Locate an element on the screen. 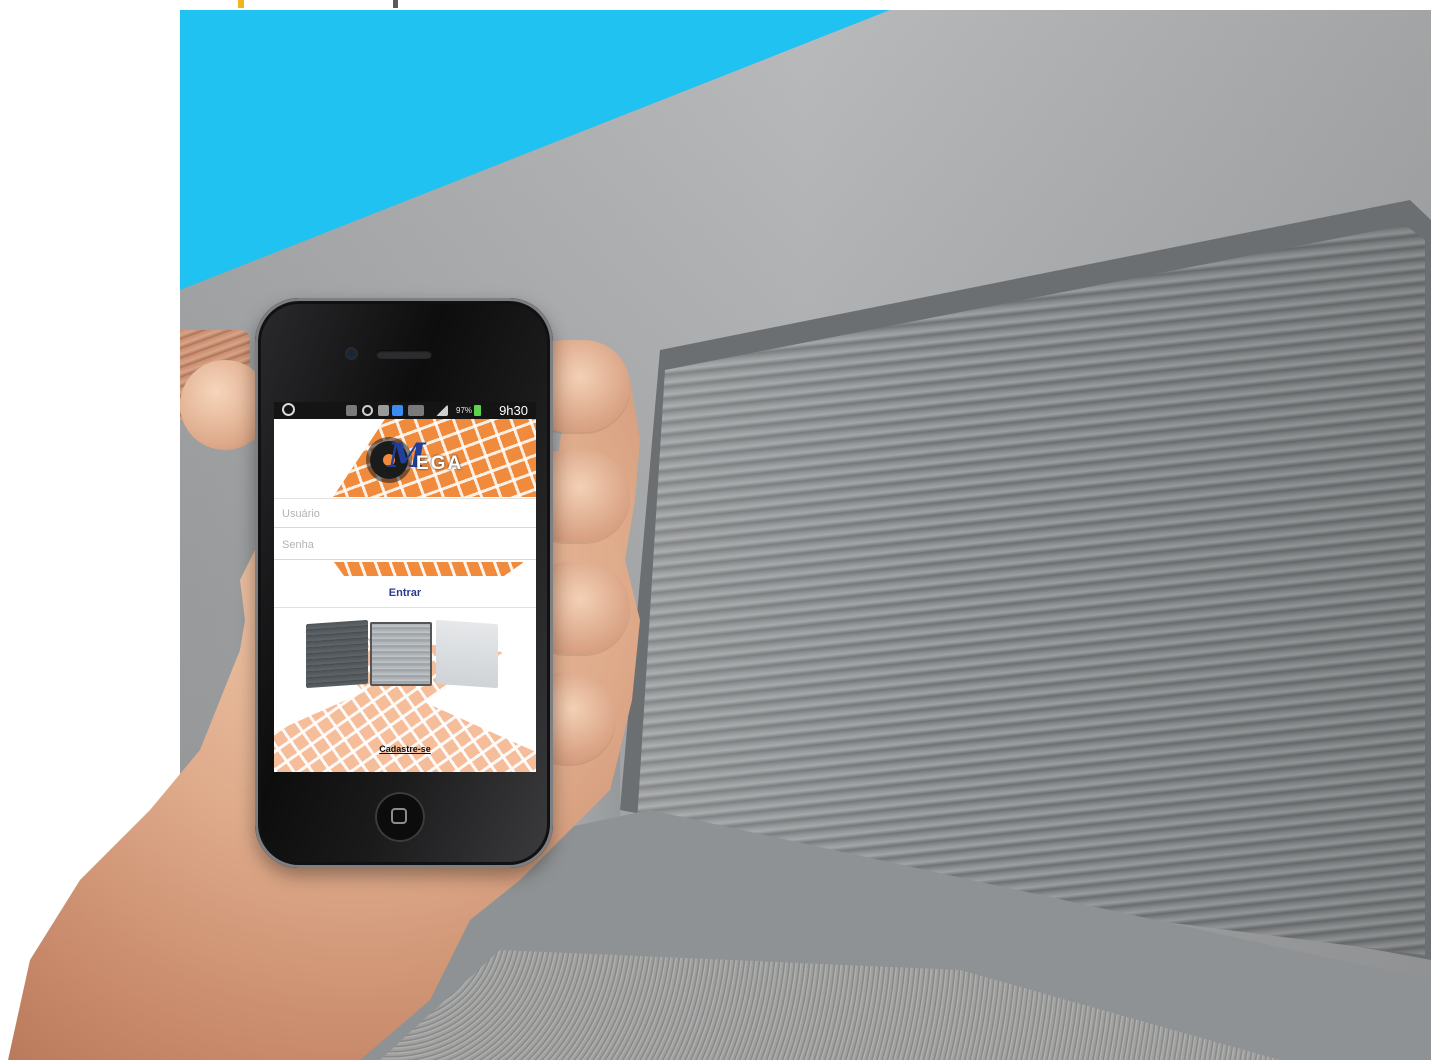 The width and height of the screenshot is (1431, 1060). door-image-dark is located at coordinates (337, 654).